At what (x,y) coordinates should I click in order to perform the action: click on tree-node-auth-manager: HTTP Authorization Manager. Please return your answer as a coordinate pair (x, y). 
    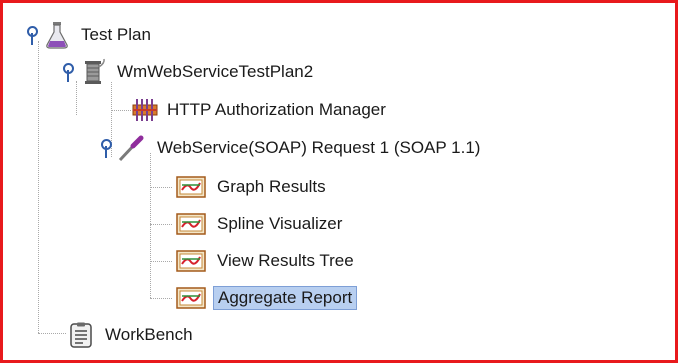
    Looking at the image, I should click on (260, 110).